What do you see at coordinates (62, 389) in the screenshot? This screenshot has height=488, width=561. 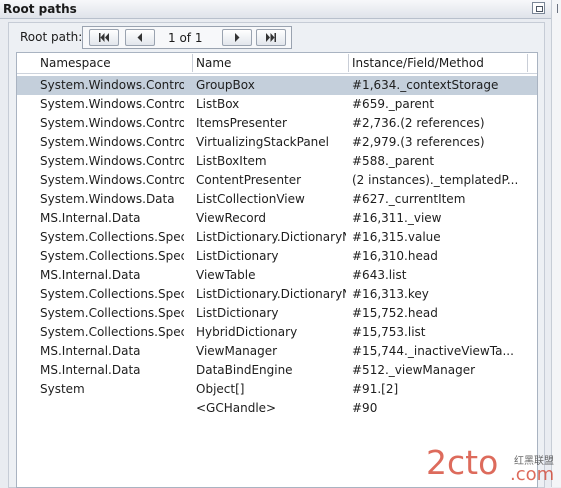 I see `namespace-cell: System` at bounding box center [62, 389].